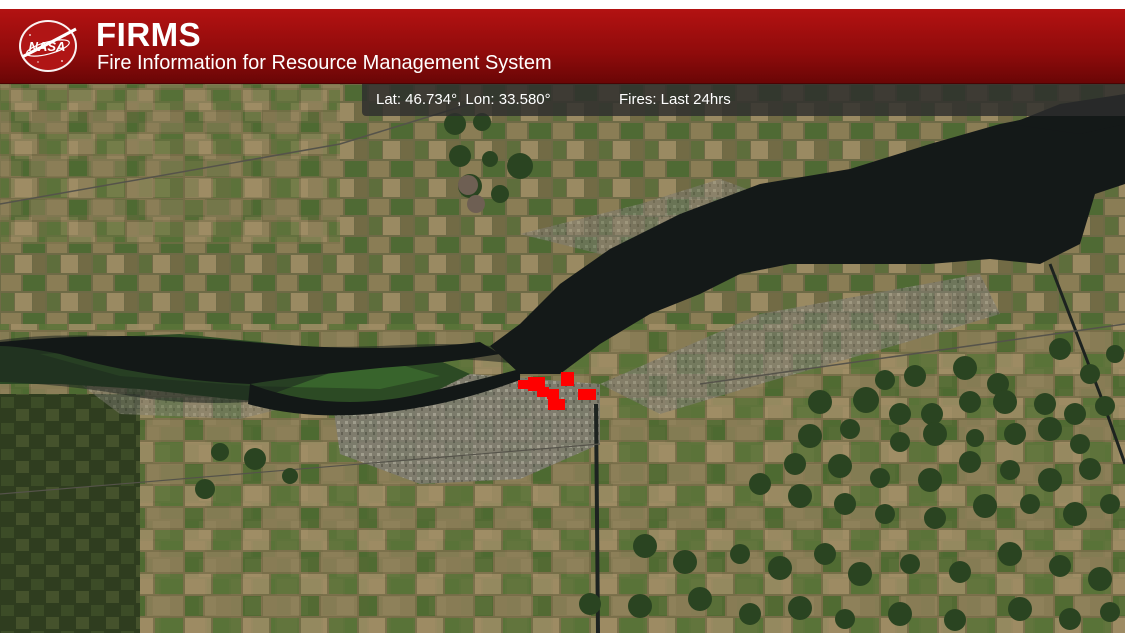  Describe the element at coordinates (675, 99) in the screenshot. I see `fires-time-filter: Fires: Last 24hrs` at that location.